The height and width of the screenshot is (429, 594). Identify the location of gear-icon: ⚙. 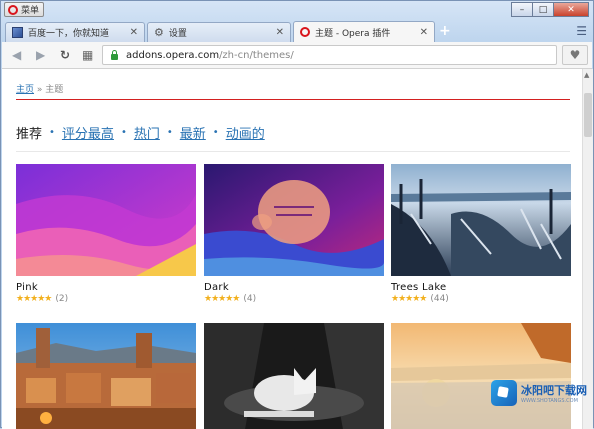
(159, 32).